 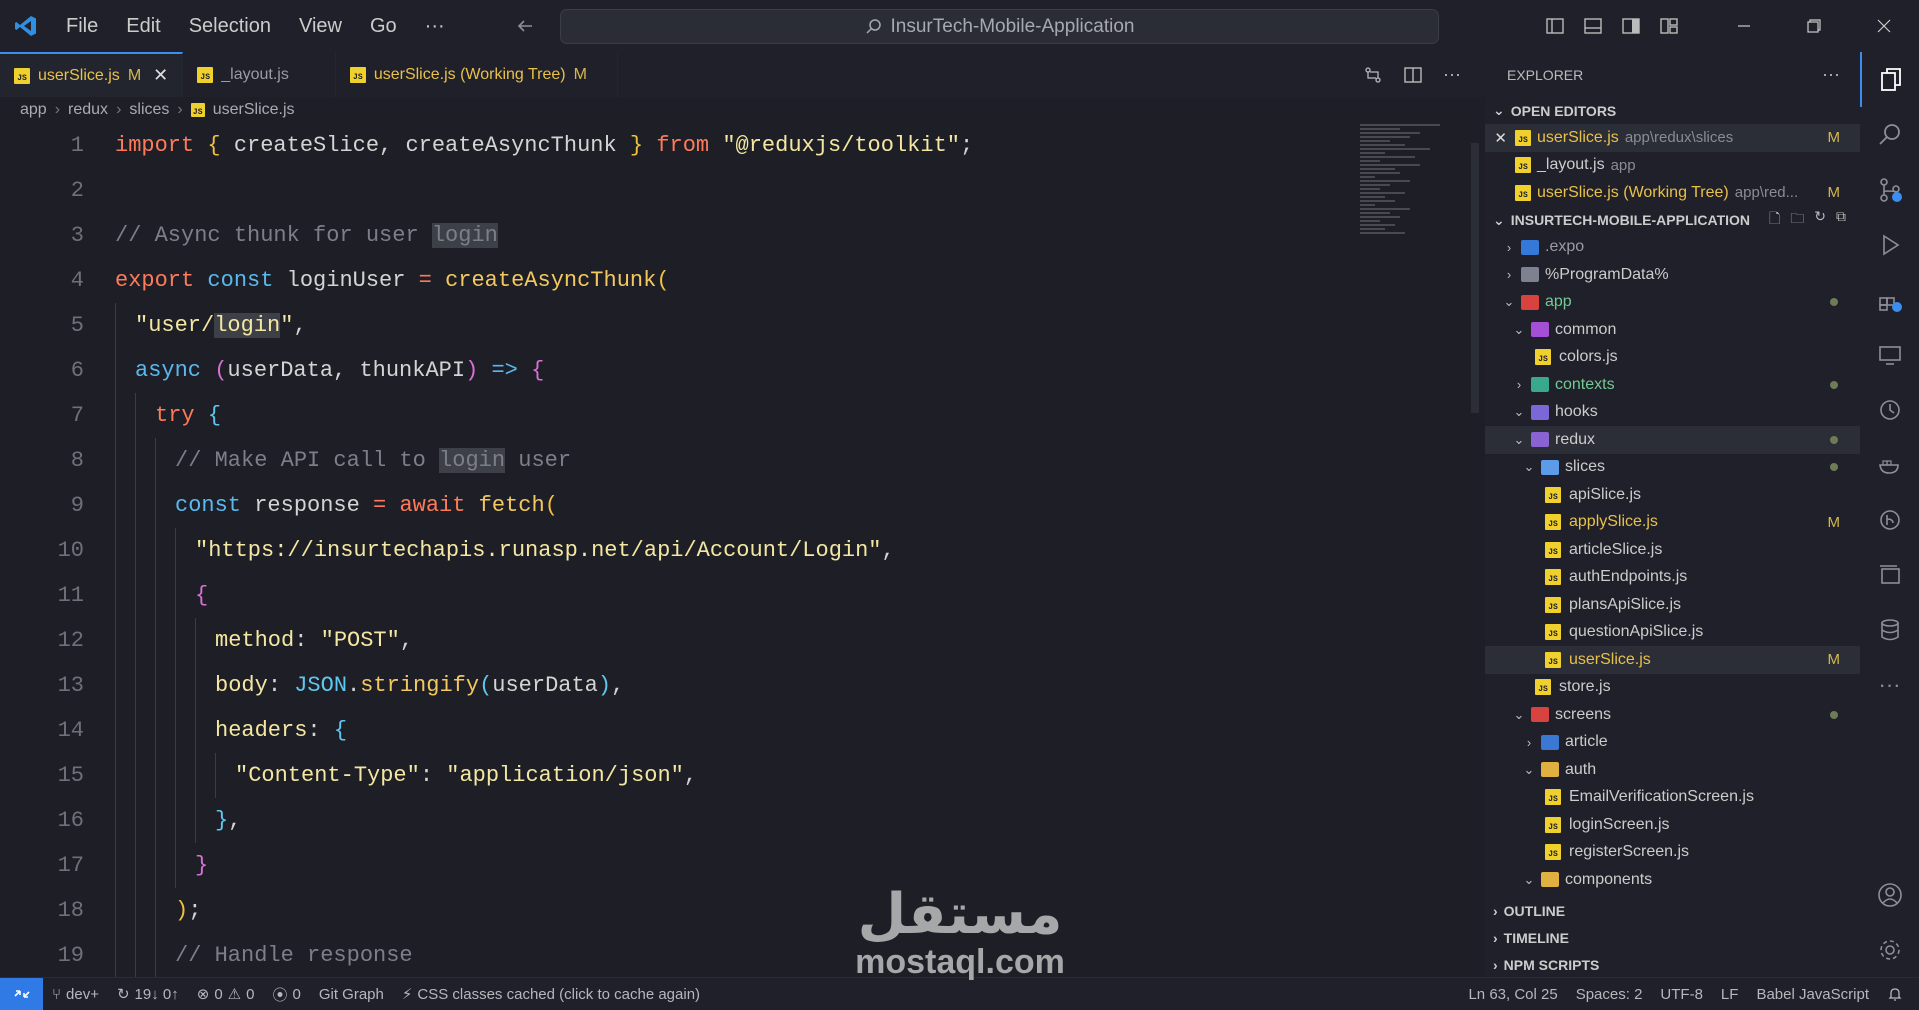 I want to click on code-line: 11{, so click(x=734, y=595).